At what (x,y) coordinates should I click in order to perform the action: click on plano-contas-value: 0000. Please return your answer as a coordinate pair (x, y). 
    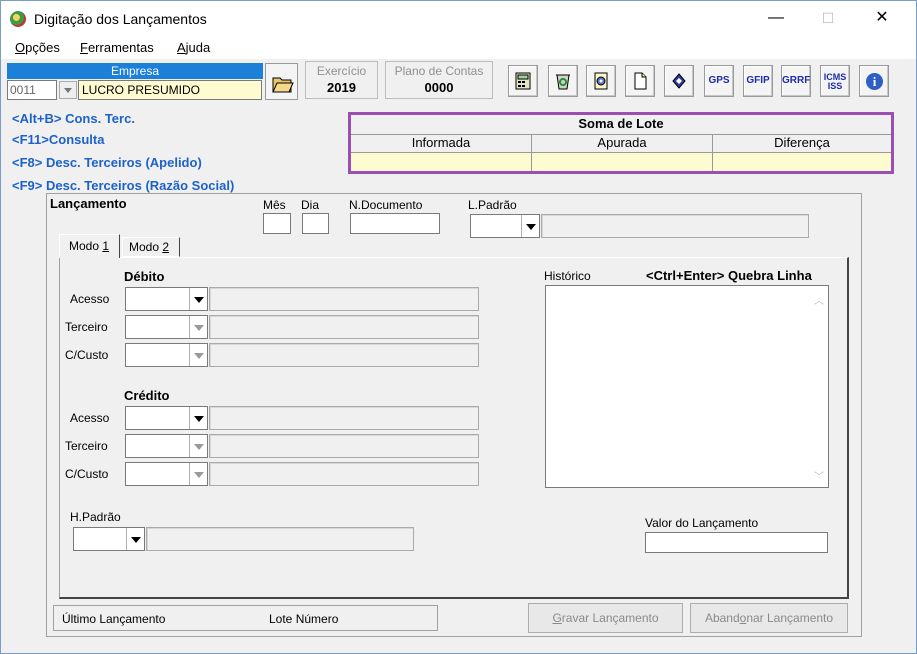
    Looking at the image, I should click on (439, 87).